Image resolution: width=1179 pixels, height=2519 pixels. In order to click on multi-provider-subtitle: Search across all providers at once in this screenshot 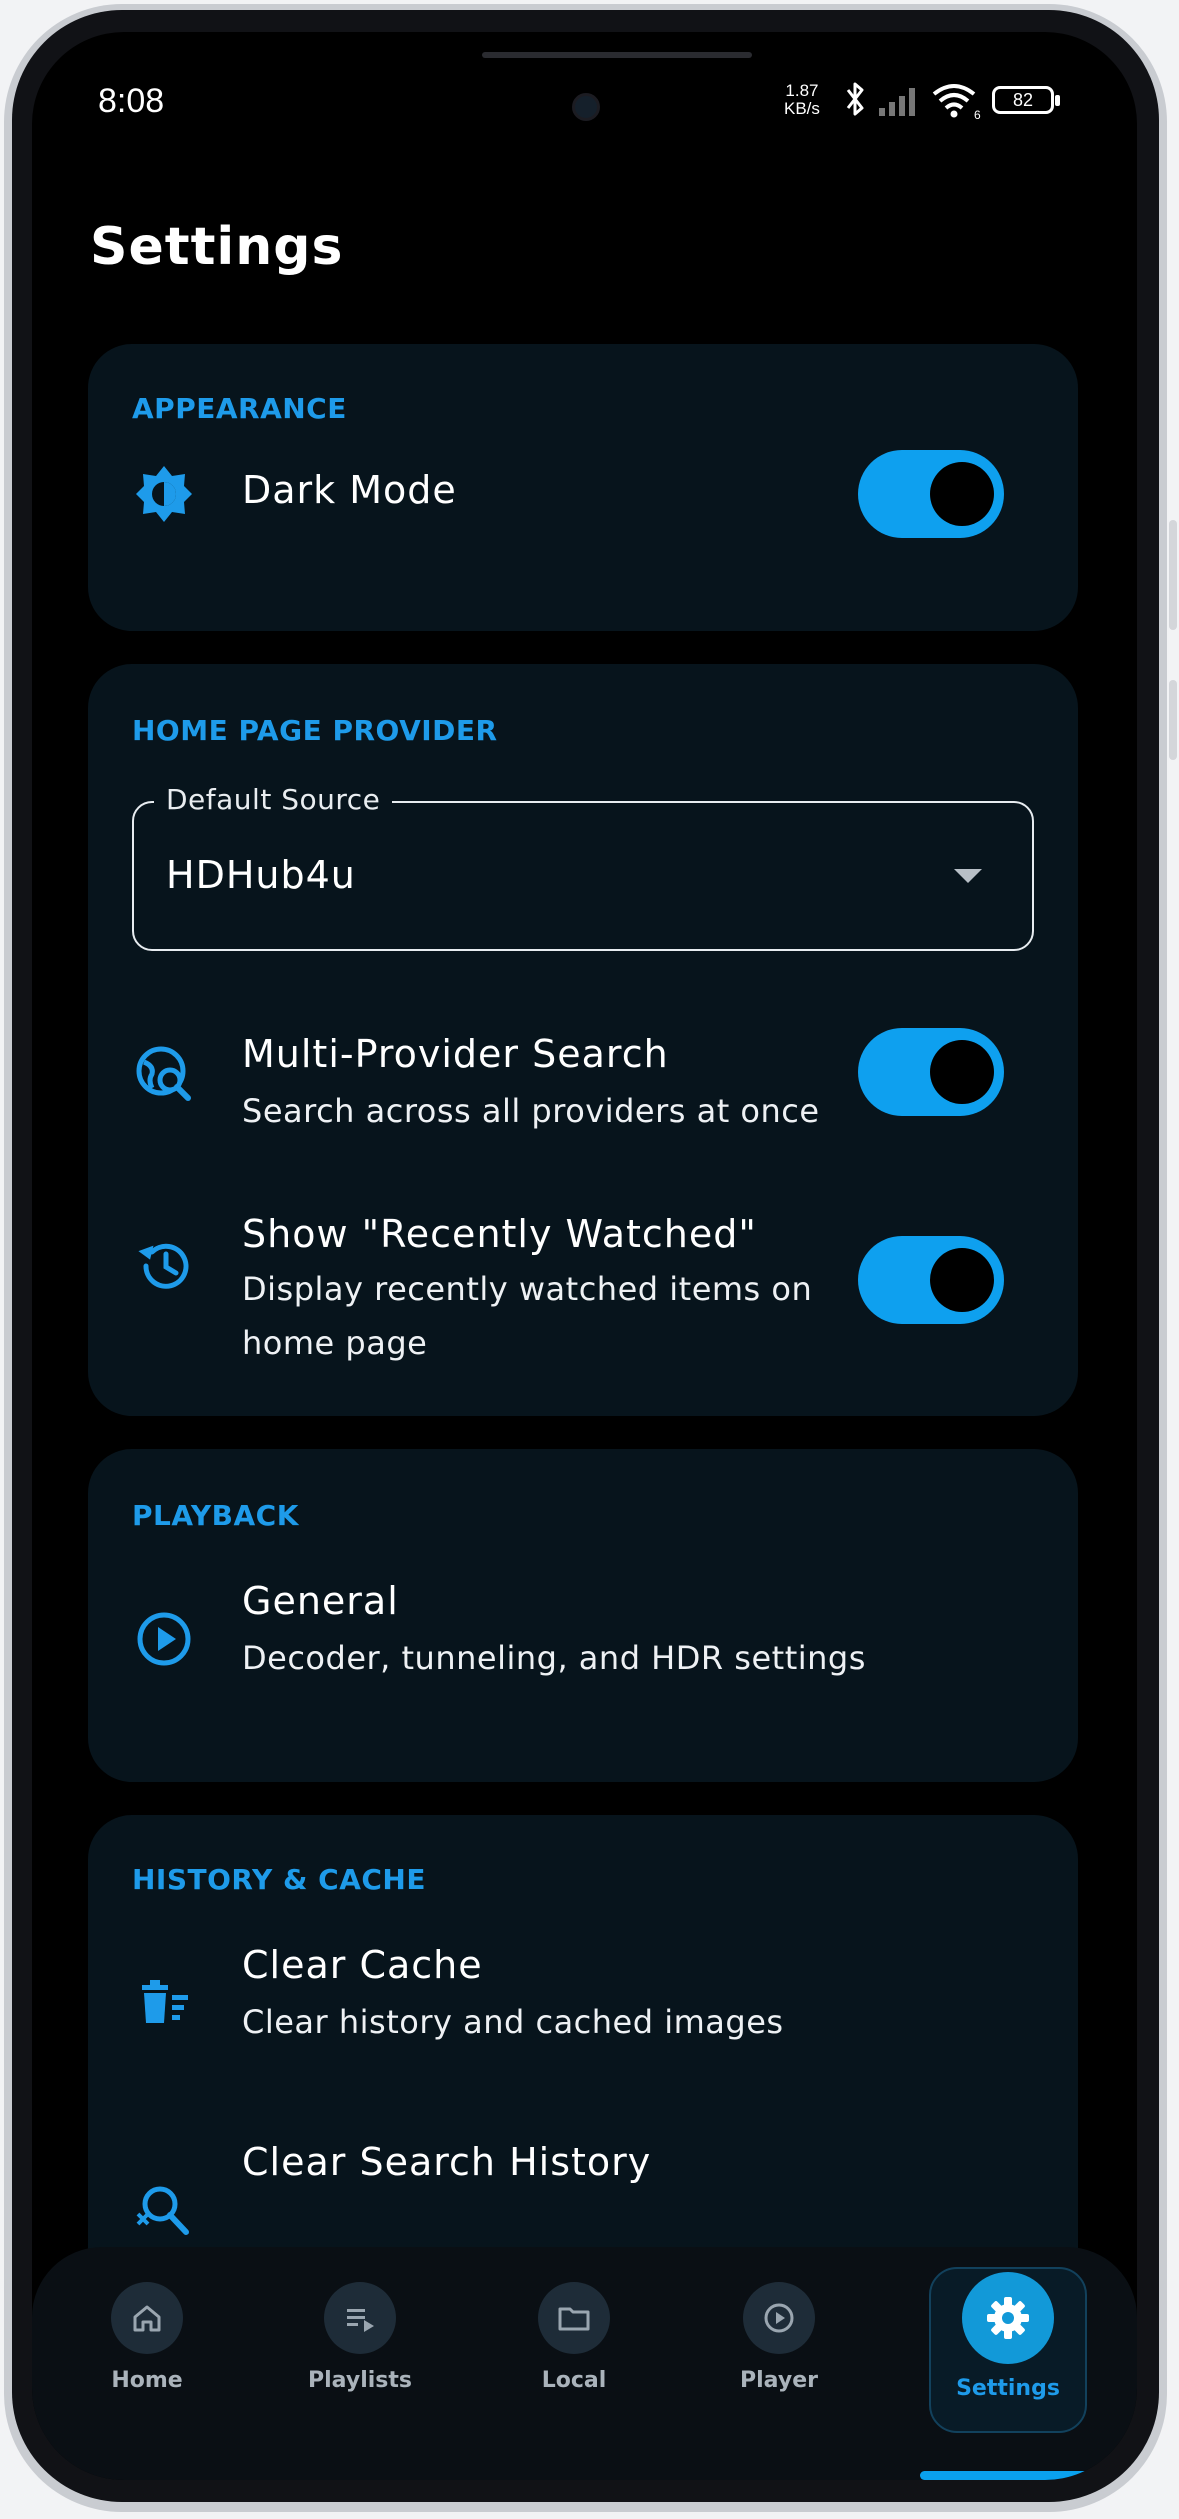, I will do `click(531, 1111)`.